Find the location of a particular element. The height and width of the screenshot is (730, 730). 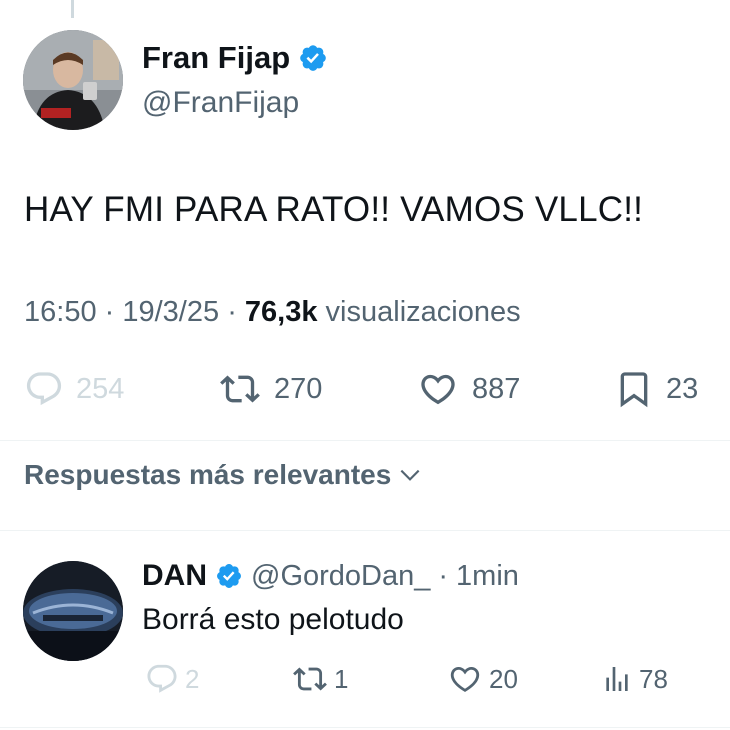

reply-like-button: 20 is located at coordinates (482, 679).